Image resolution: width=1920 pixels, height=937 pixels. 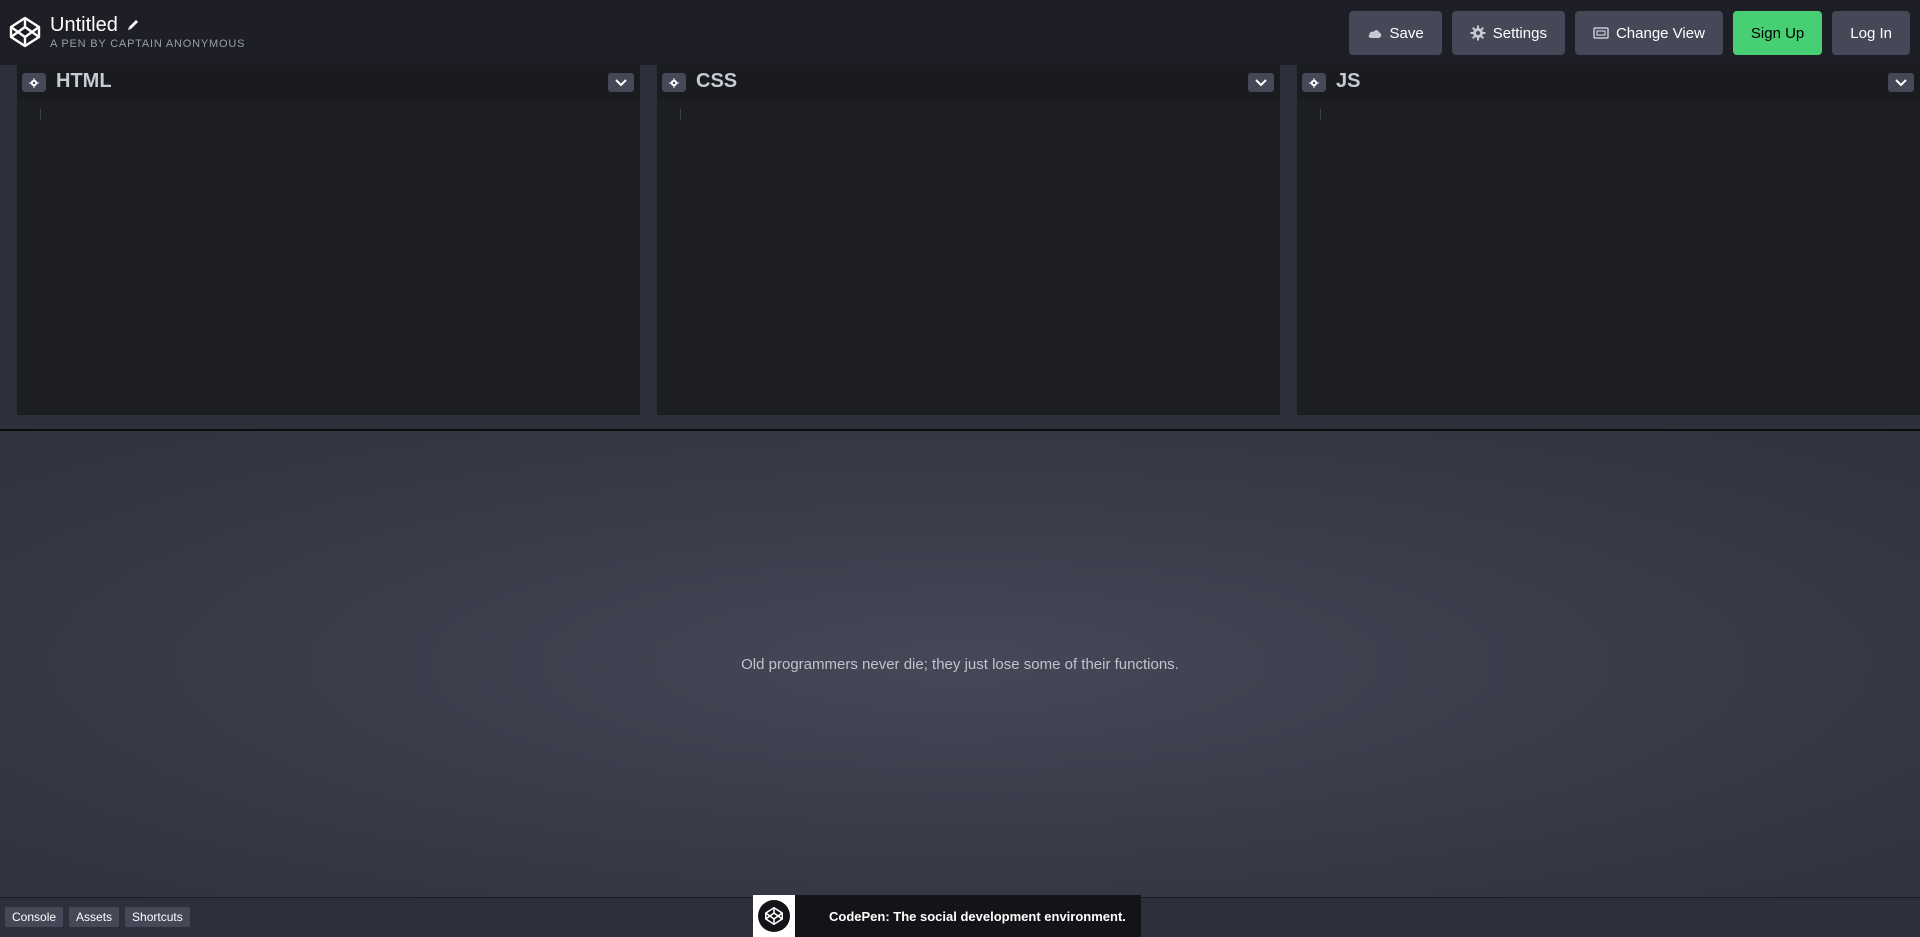 I want to click on log-in-label: Log In, so click(x=1871, y=33).